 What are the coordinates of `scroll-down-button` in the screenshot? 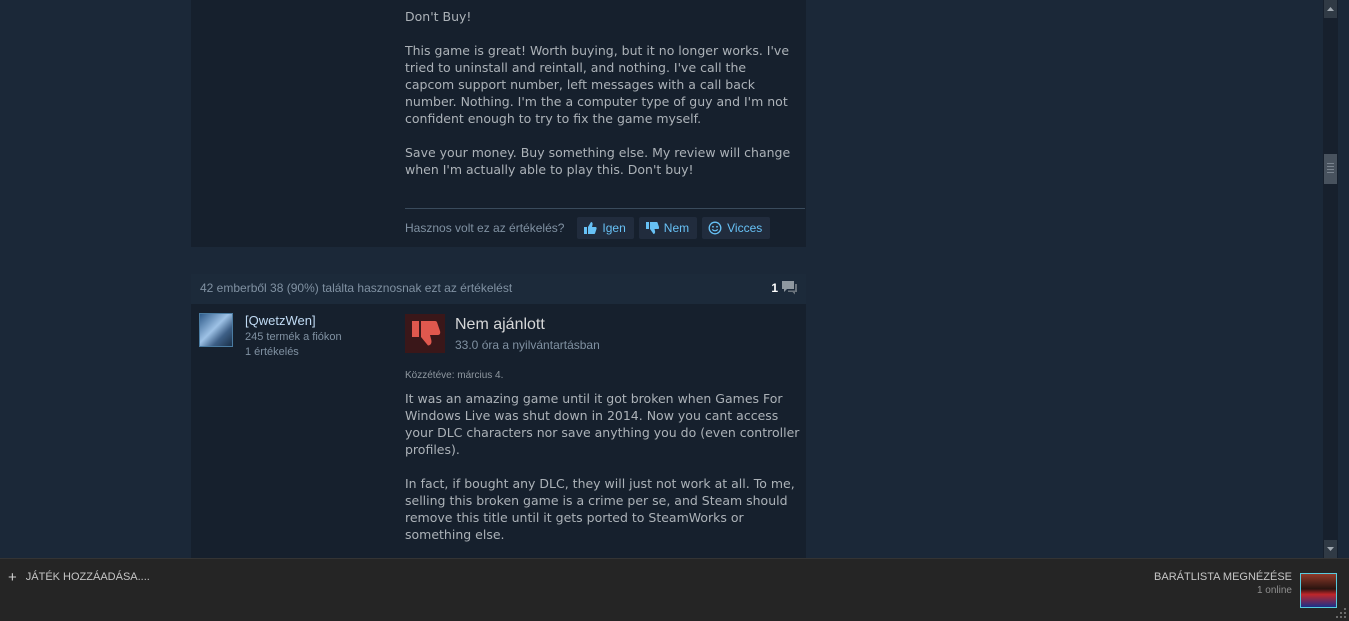 It's located at (1330, 549).